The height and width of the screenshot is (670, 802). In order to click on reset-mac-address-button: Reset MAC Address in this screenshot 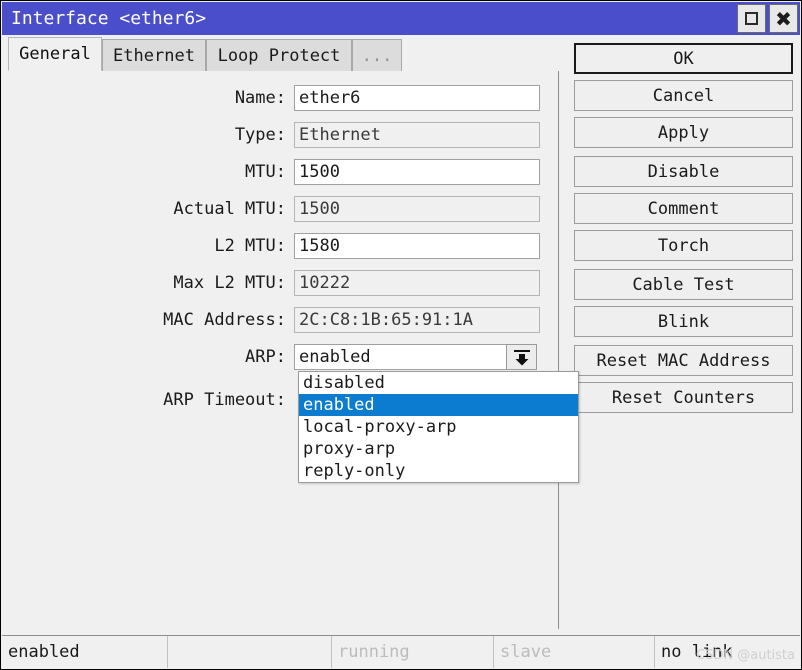, I will do `click(683, 360)`.